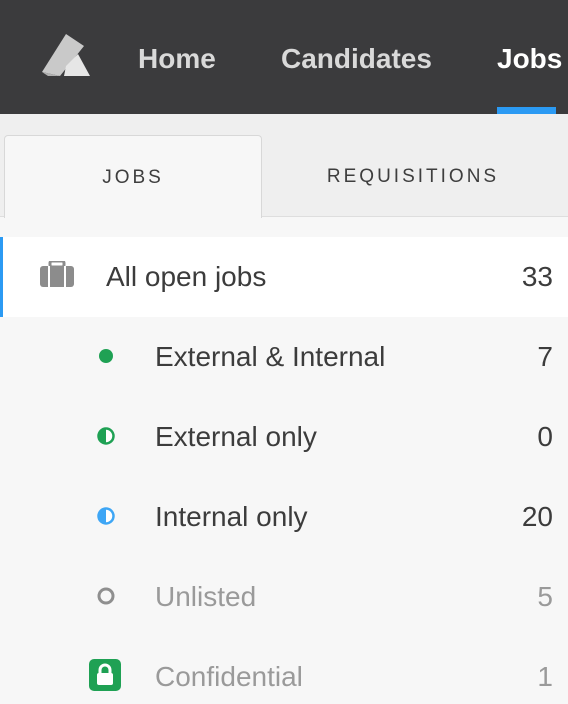 The height and width of the screenshot is (704, 568). What do you see at coordinates (66, 55) in the screenshot?
I see `lever-logo-icon` at bounding box center [66, 55].